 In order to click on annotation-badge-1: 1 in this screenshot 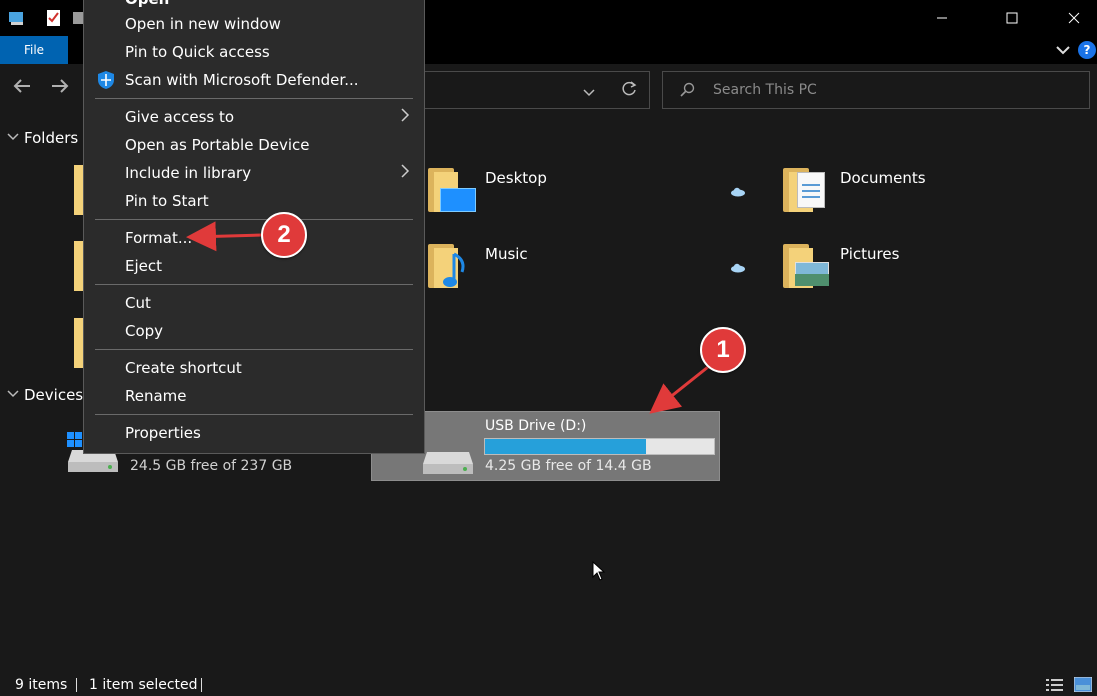, I will do `click(723, 350)`.